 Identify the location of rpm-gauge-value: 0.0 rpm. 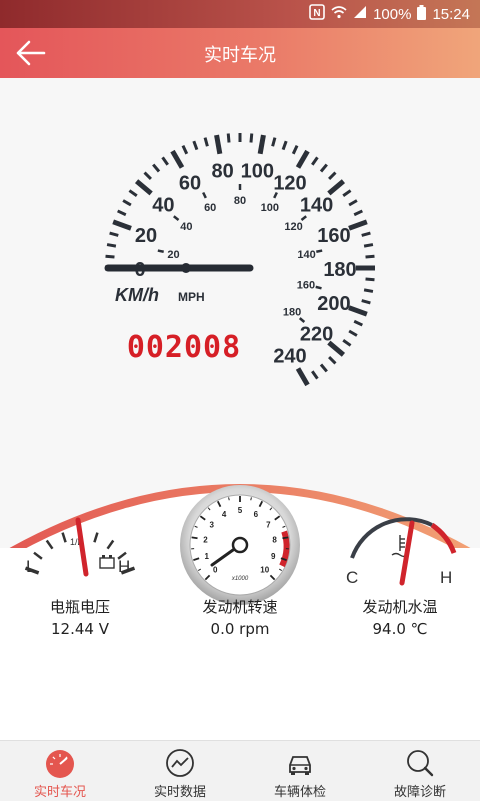
(240, 629).